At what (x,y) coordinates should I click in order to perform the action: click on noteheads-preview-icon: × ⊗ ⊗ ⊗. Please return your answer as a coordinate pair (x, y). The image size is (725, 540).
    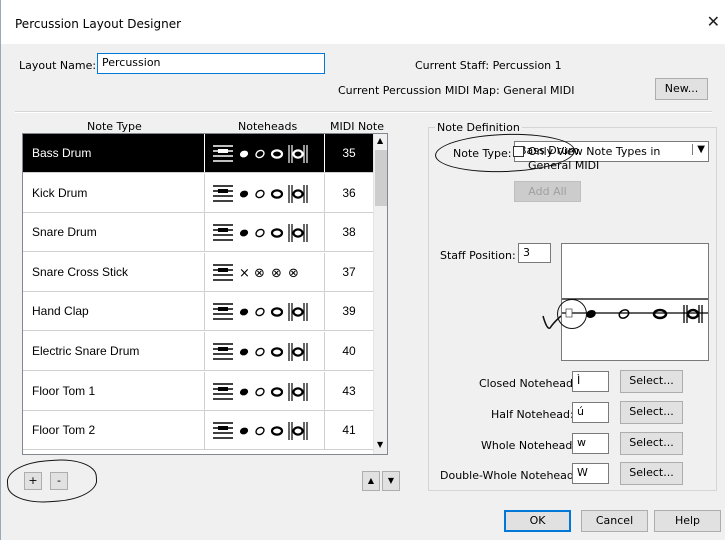
    Looking at the image, I should click on (265, 273).